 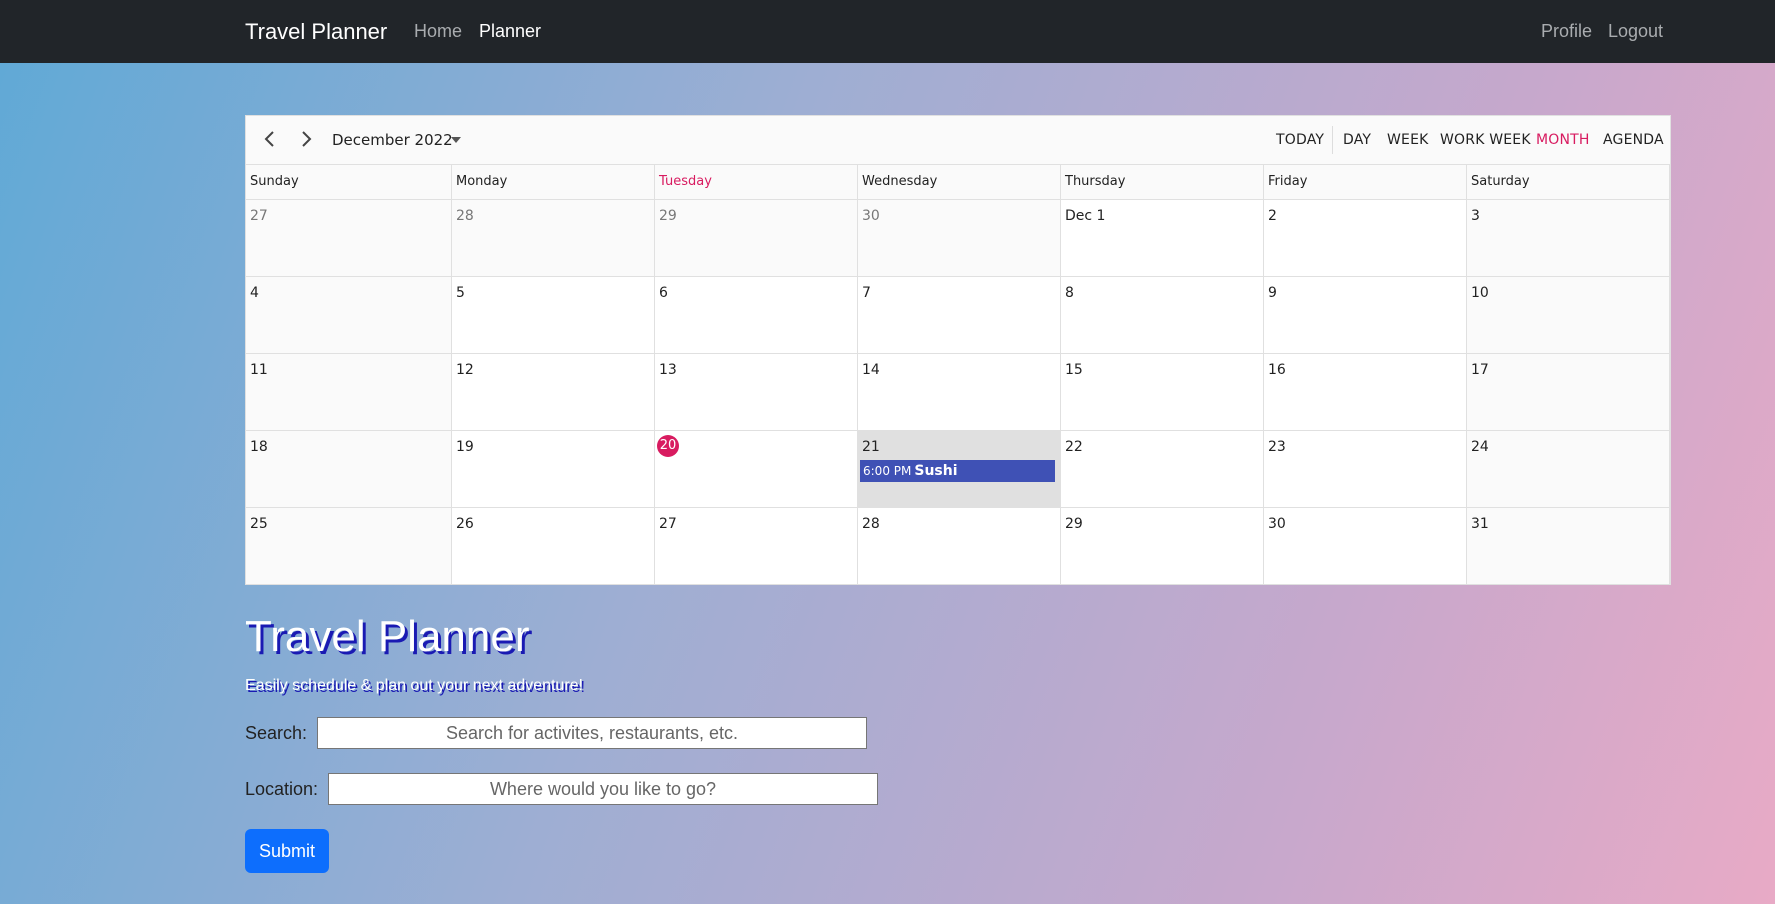 I want to click on day-cell: 19, so click(x=553, y=469).